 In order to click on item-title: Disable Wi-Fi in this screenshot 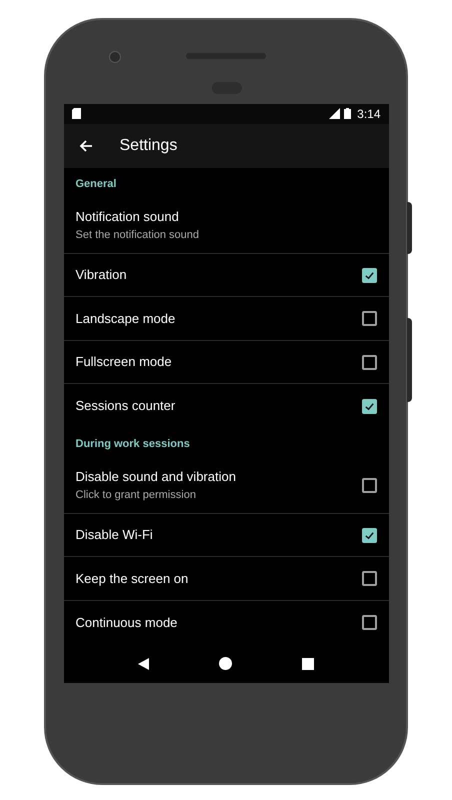, I will do `click(115, 535)`.